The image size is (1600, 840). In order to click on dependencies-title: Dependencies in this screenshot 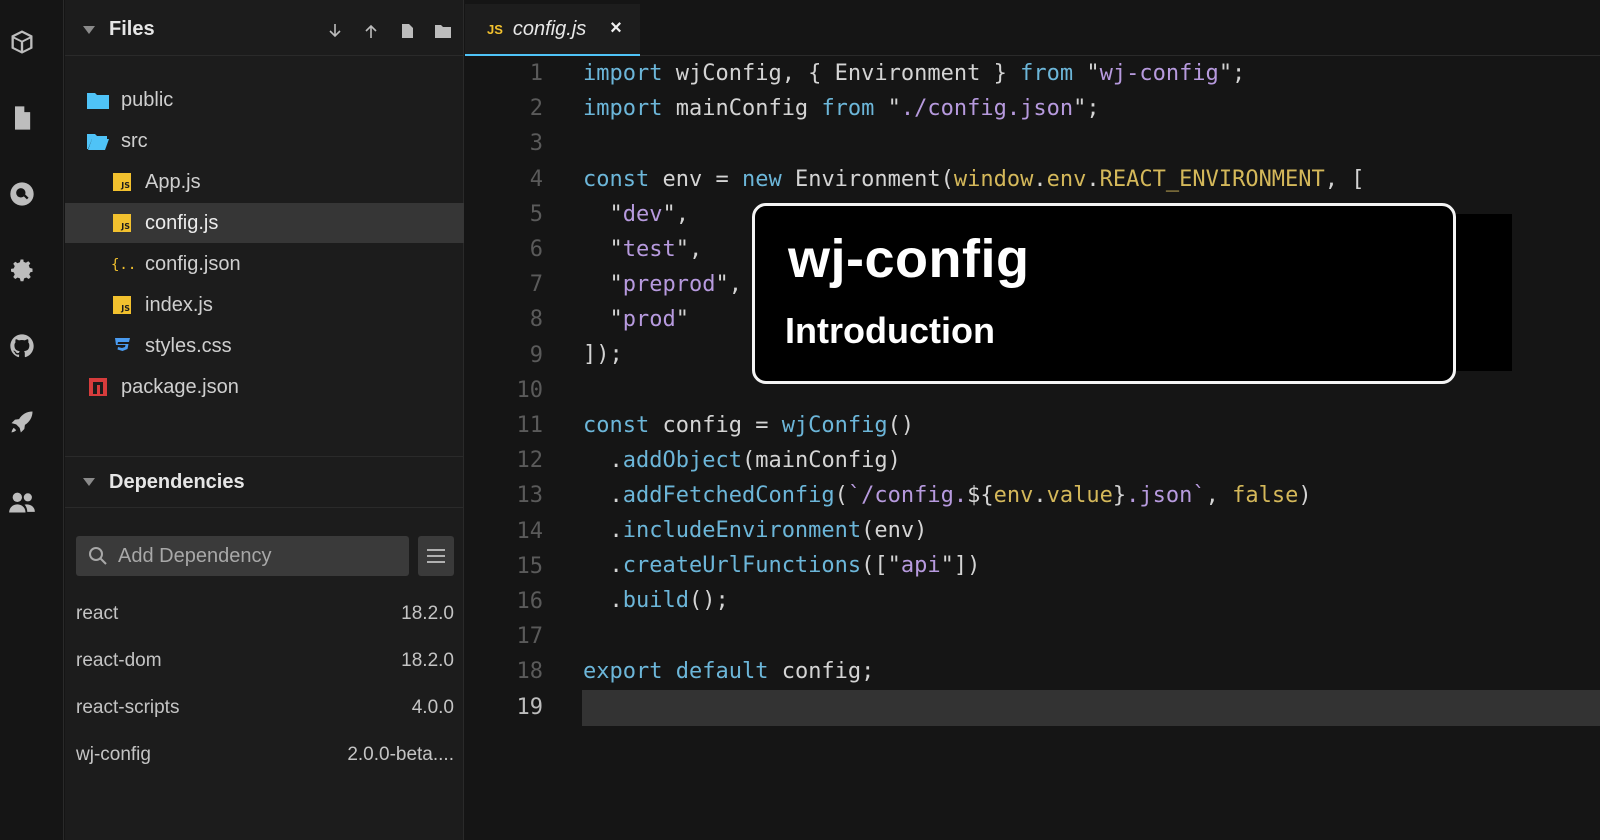, I will do `click(177, 481)`.